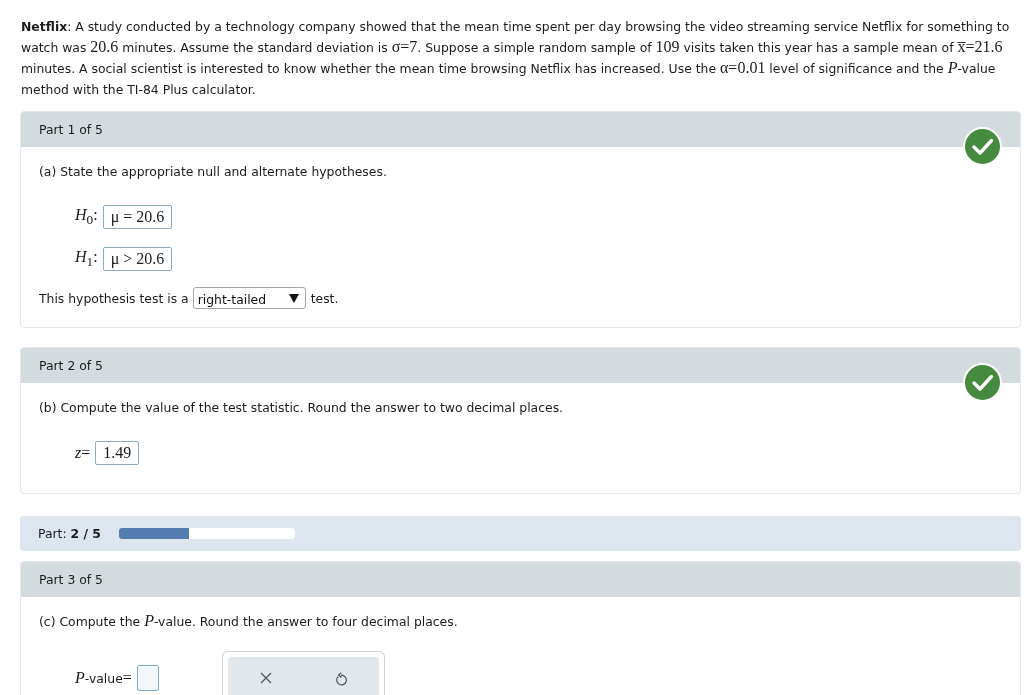 The height and width of the screenshot is (695, 1024). What do you see at coordinates (293, 298) in the screenshot?
I see `caret-icon` at bounding box center [293, 298].